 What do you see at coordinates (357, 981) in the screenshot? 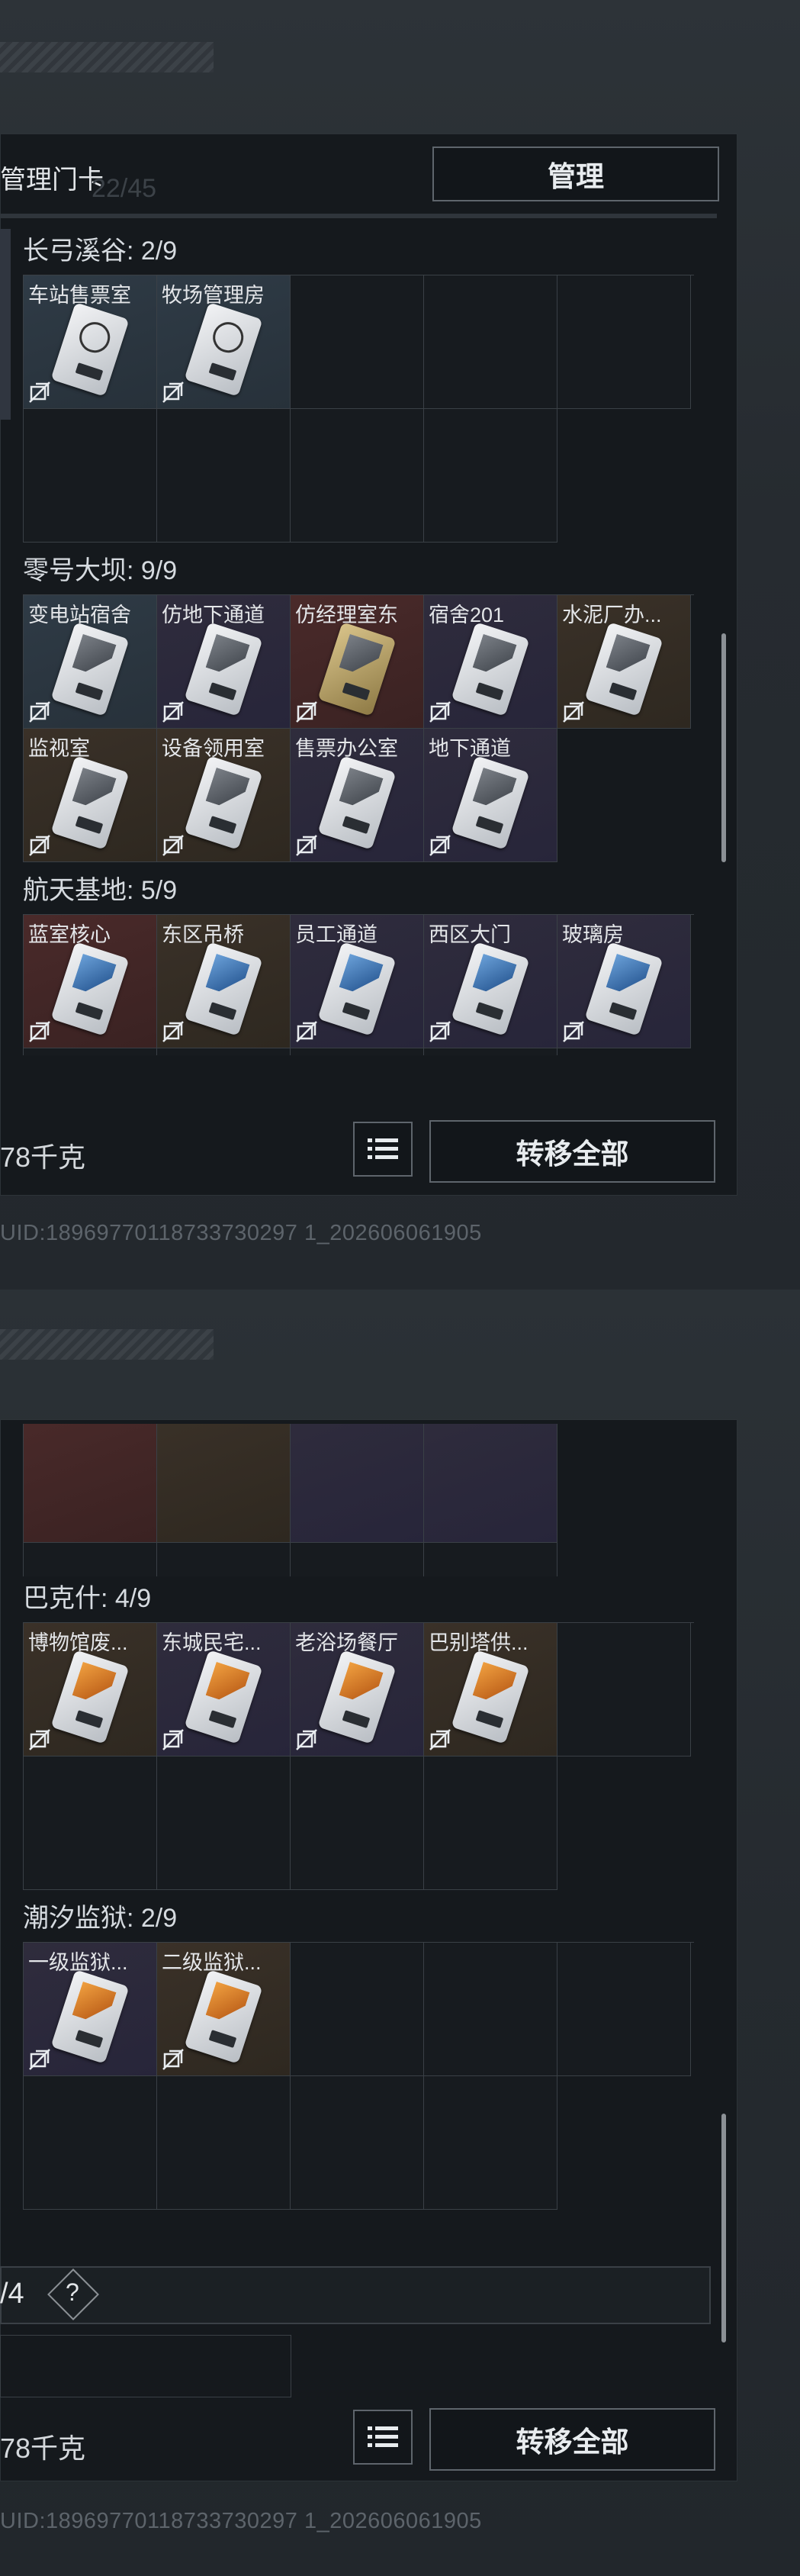
I see `keycard-slot: 员工通道` at bounding box center [357, 981].